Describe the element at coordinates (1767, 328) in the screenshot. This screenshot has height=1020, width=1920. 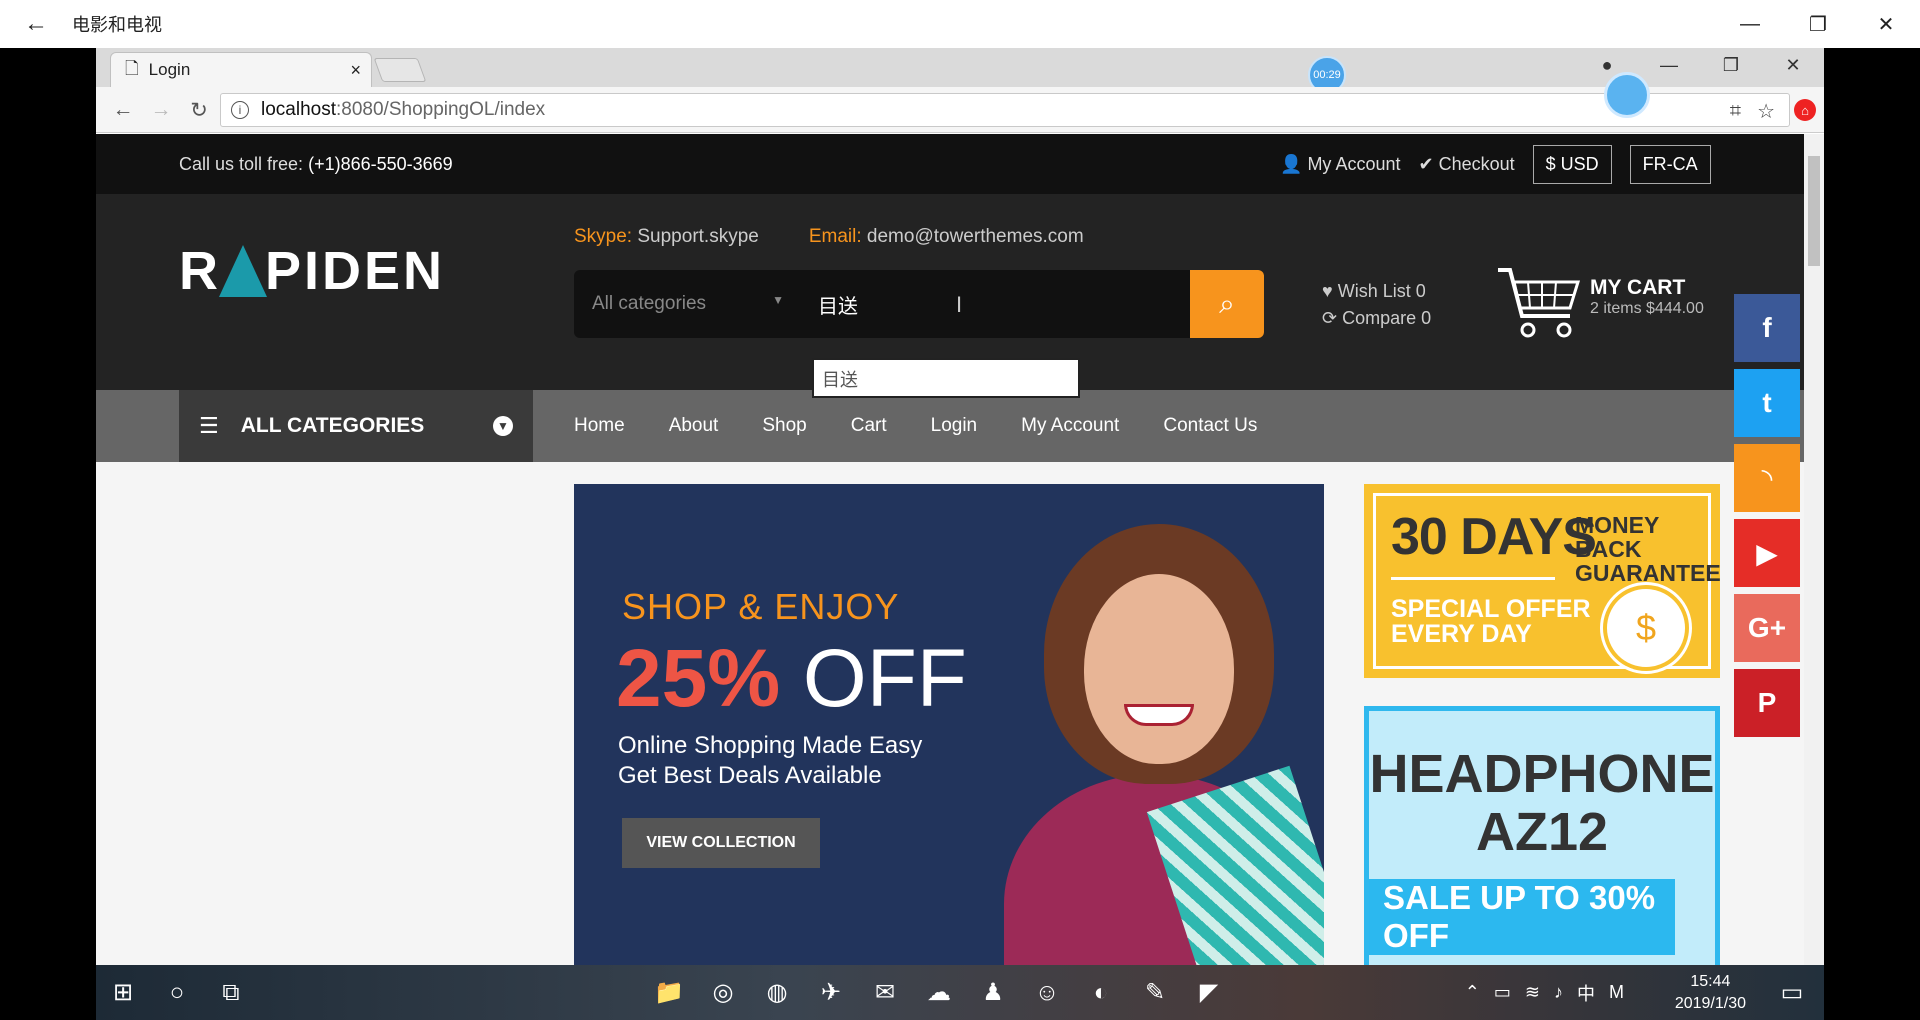
I see `facebook-icon: f` at that location.